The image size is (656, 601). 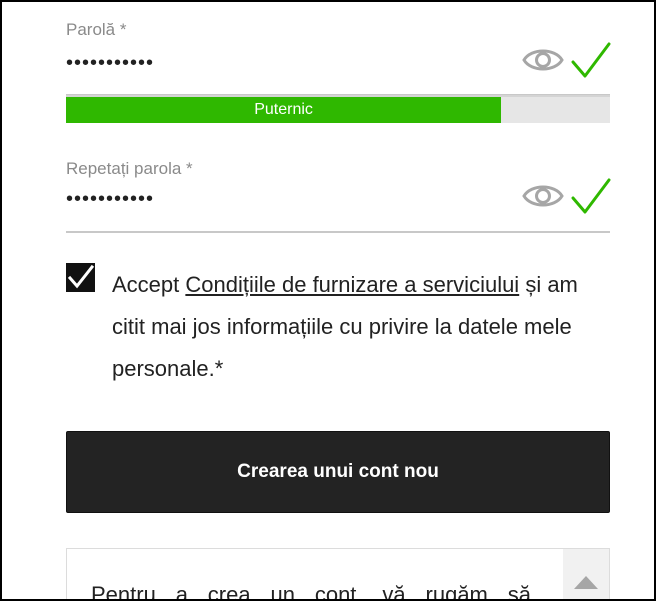 I want to click on terms-checkbox, so click(x=80, y=277).